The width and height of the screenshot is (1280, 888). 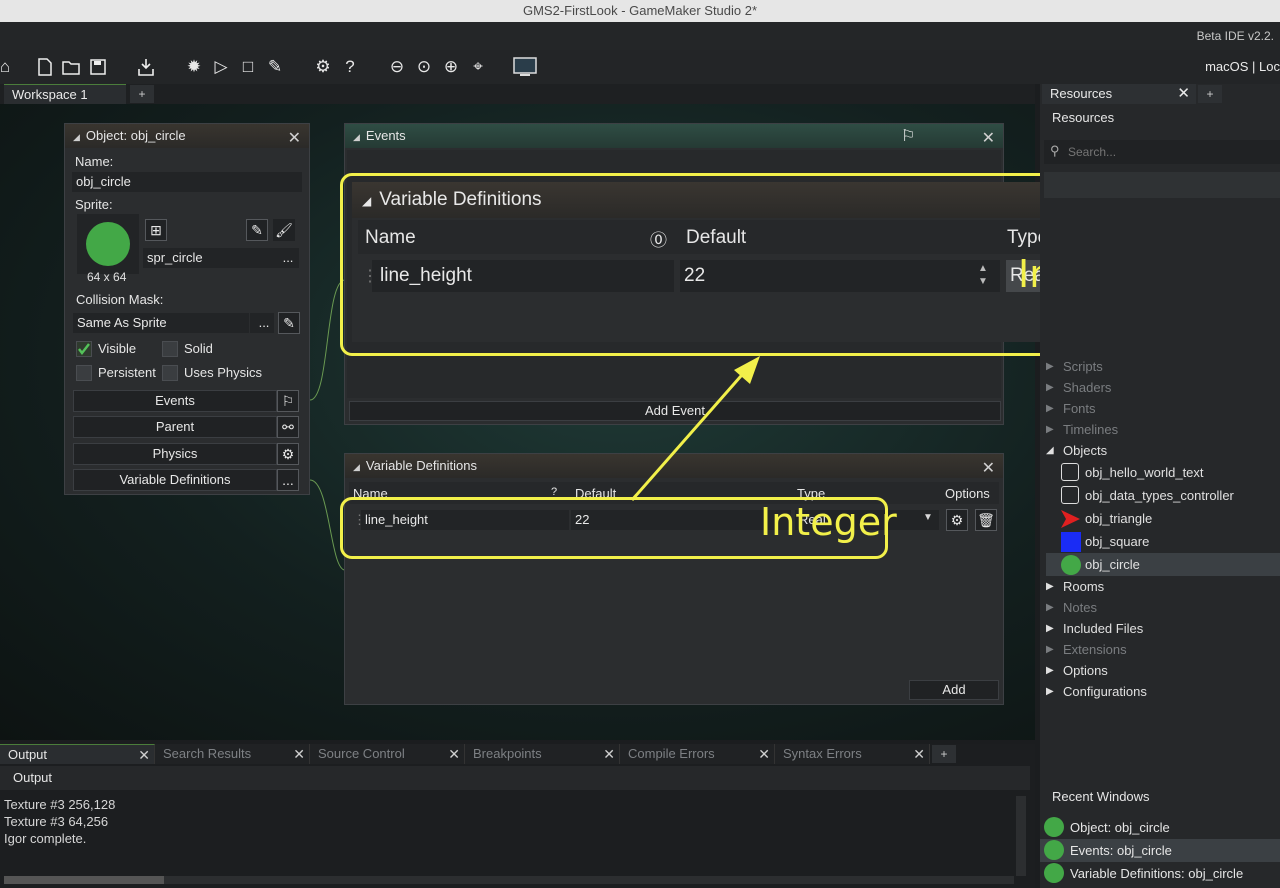 What do you see at coordinates (1163, 564) in the screenshot?
I see `list-item: obj_circle` at bounding box center [1163, 564].